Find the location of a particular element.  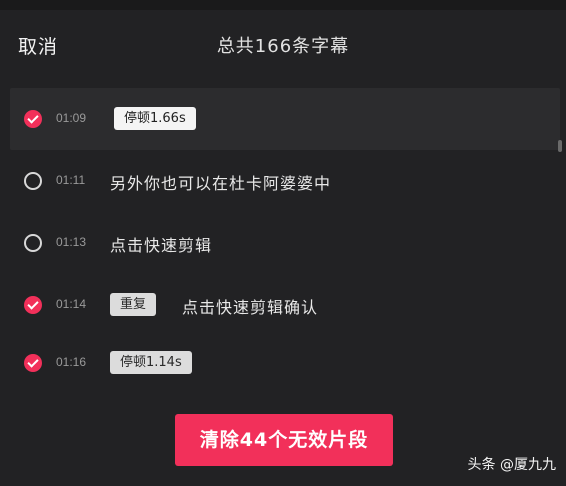

subtitle-row-2: 01:11 另外你也可以在杜卡阿婆婆中 is located at coordinates (285, 181).